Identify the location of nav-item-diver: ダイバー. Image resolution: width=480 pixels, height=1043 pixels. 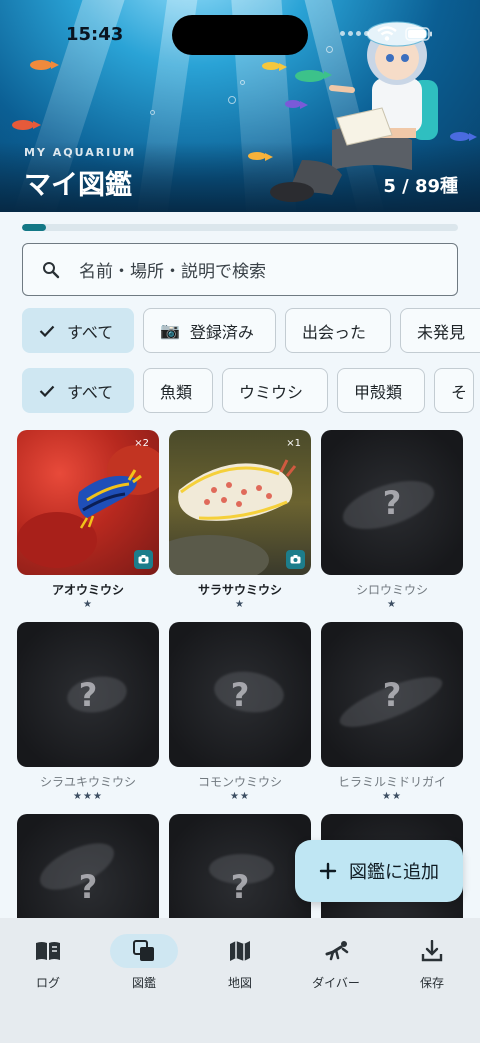
(336, 980).